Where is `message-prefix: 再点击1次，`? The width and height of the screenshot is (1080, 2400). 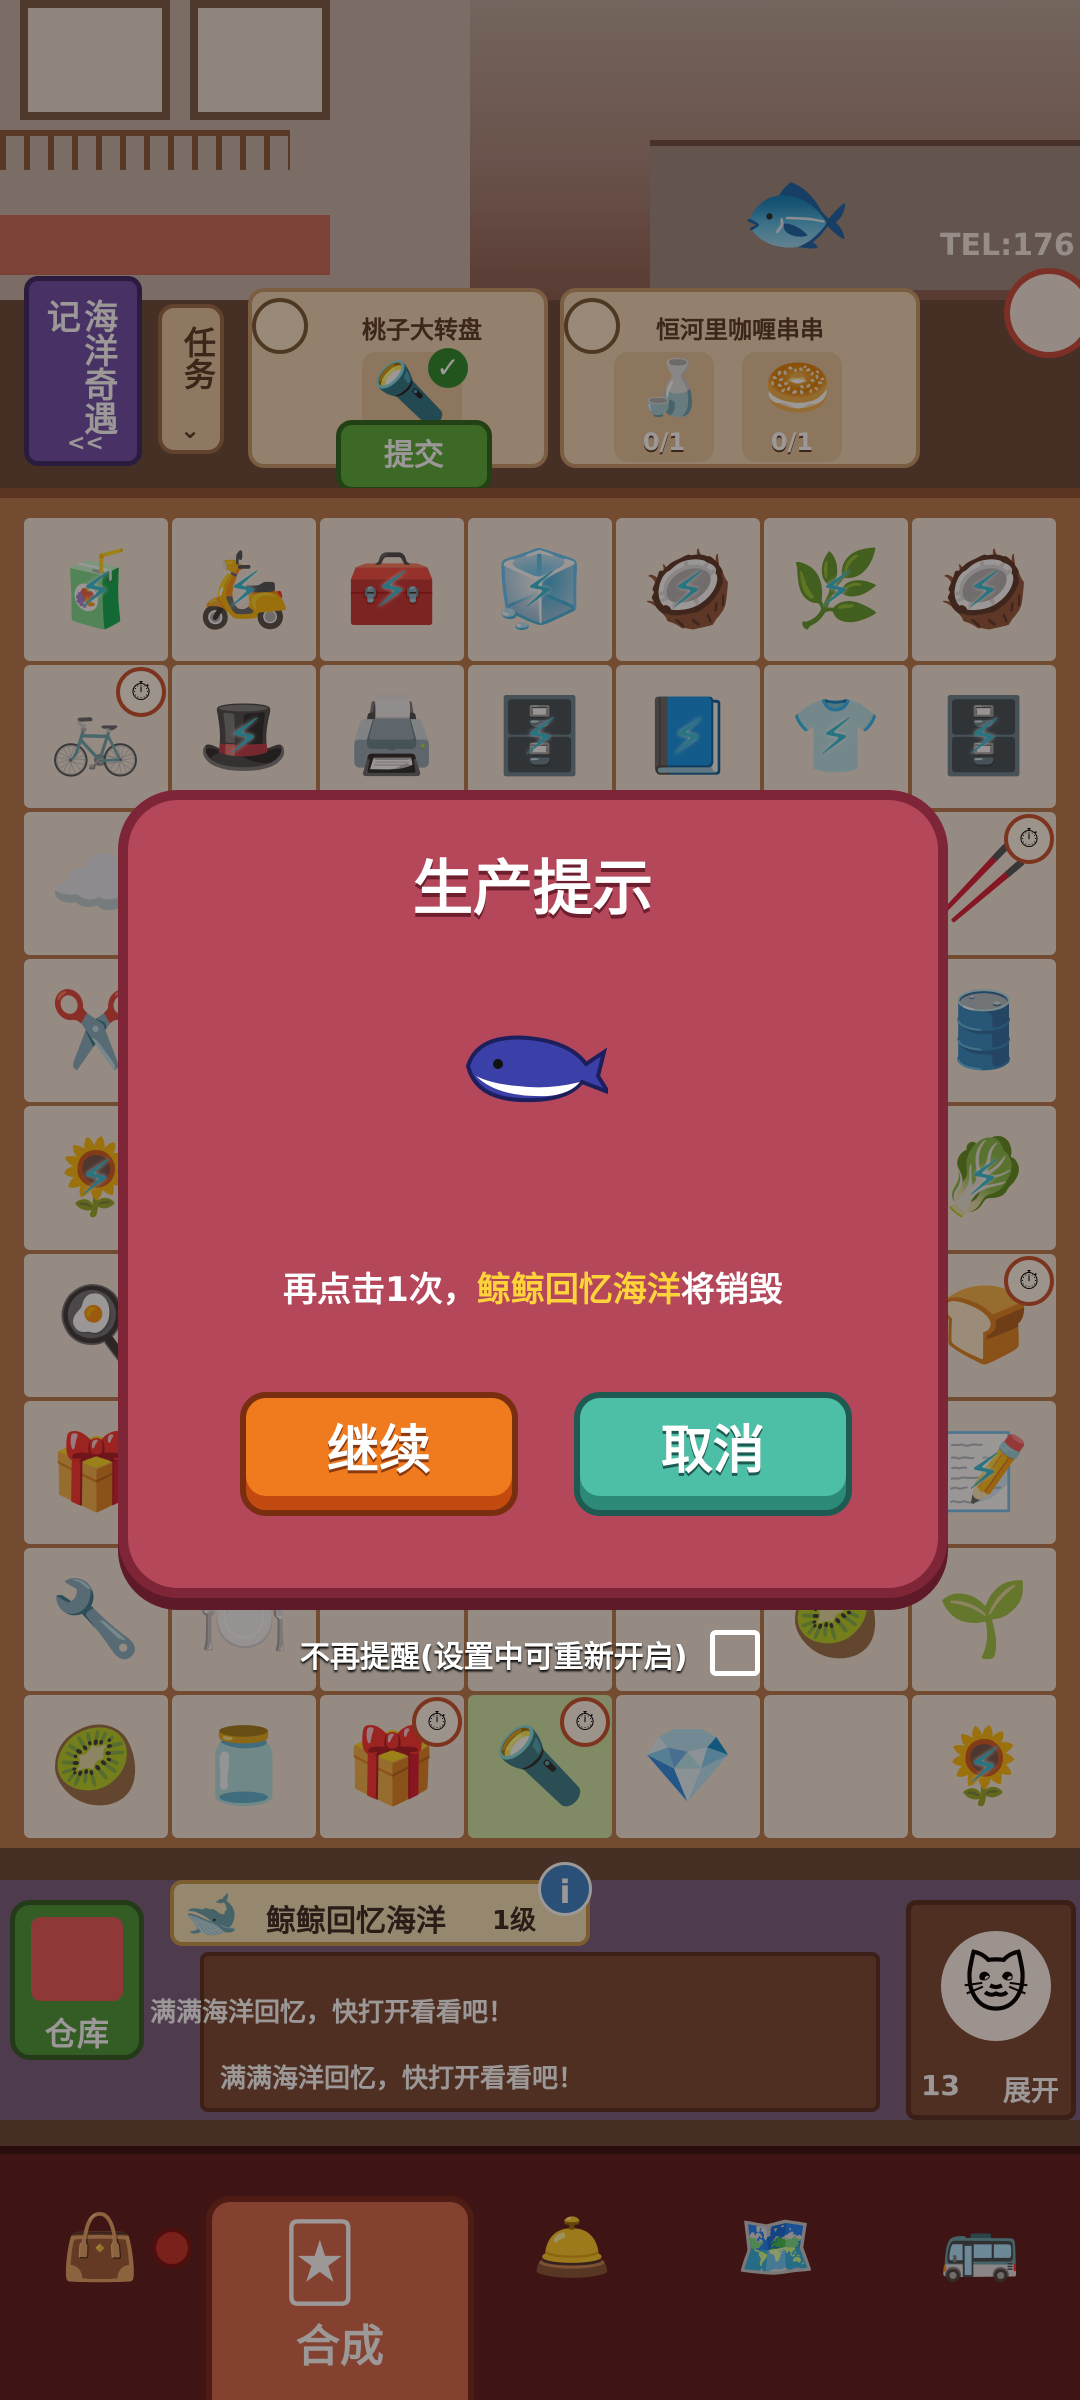 message-prefix: 再点击1次， is located at coordinates (380, 1290).